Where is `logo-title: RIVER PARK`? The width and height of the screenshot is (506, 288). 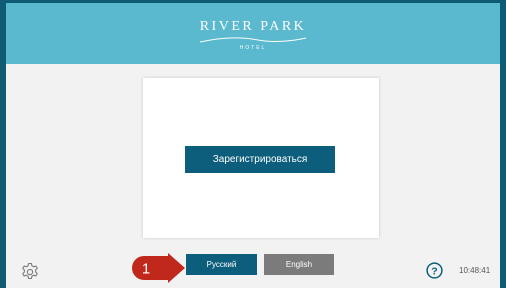 logo-title: RIVER PARK is located at coordinates (253, 26).